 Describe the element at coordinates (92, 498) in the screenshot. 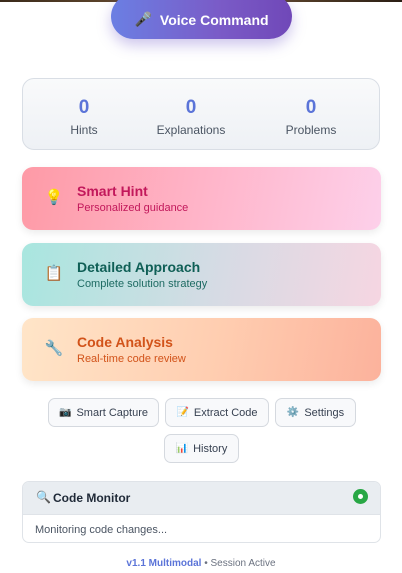

I see `code-monitor-title: Code Monitor` at that location.